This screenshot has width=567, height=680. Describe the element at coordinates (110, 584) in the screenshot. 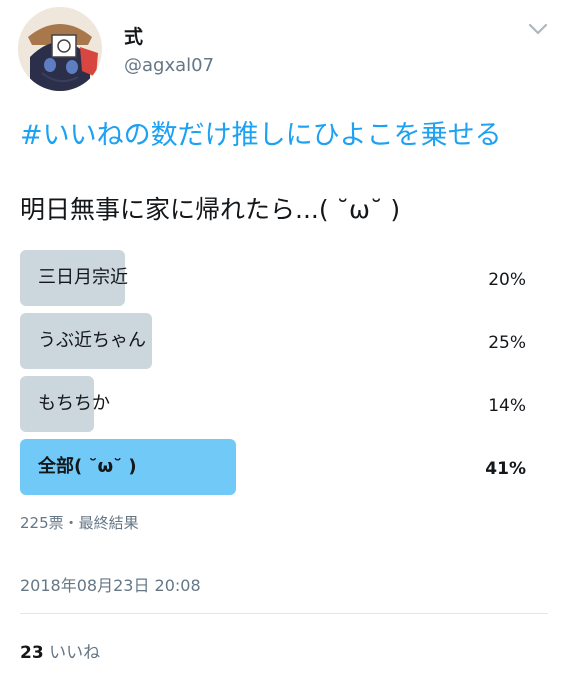

I see `timestamp: 2018年08月23日 20:08` at that location.